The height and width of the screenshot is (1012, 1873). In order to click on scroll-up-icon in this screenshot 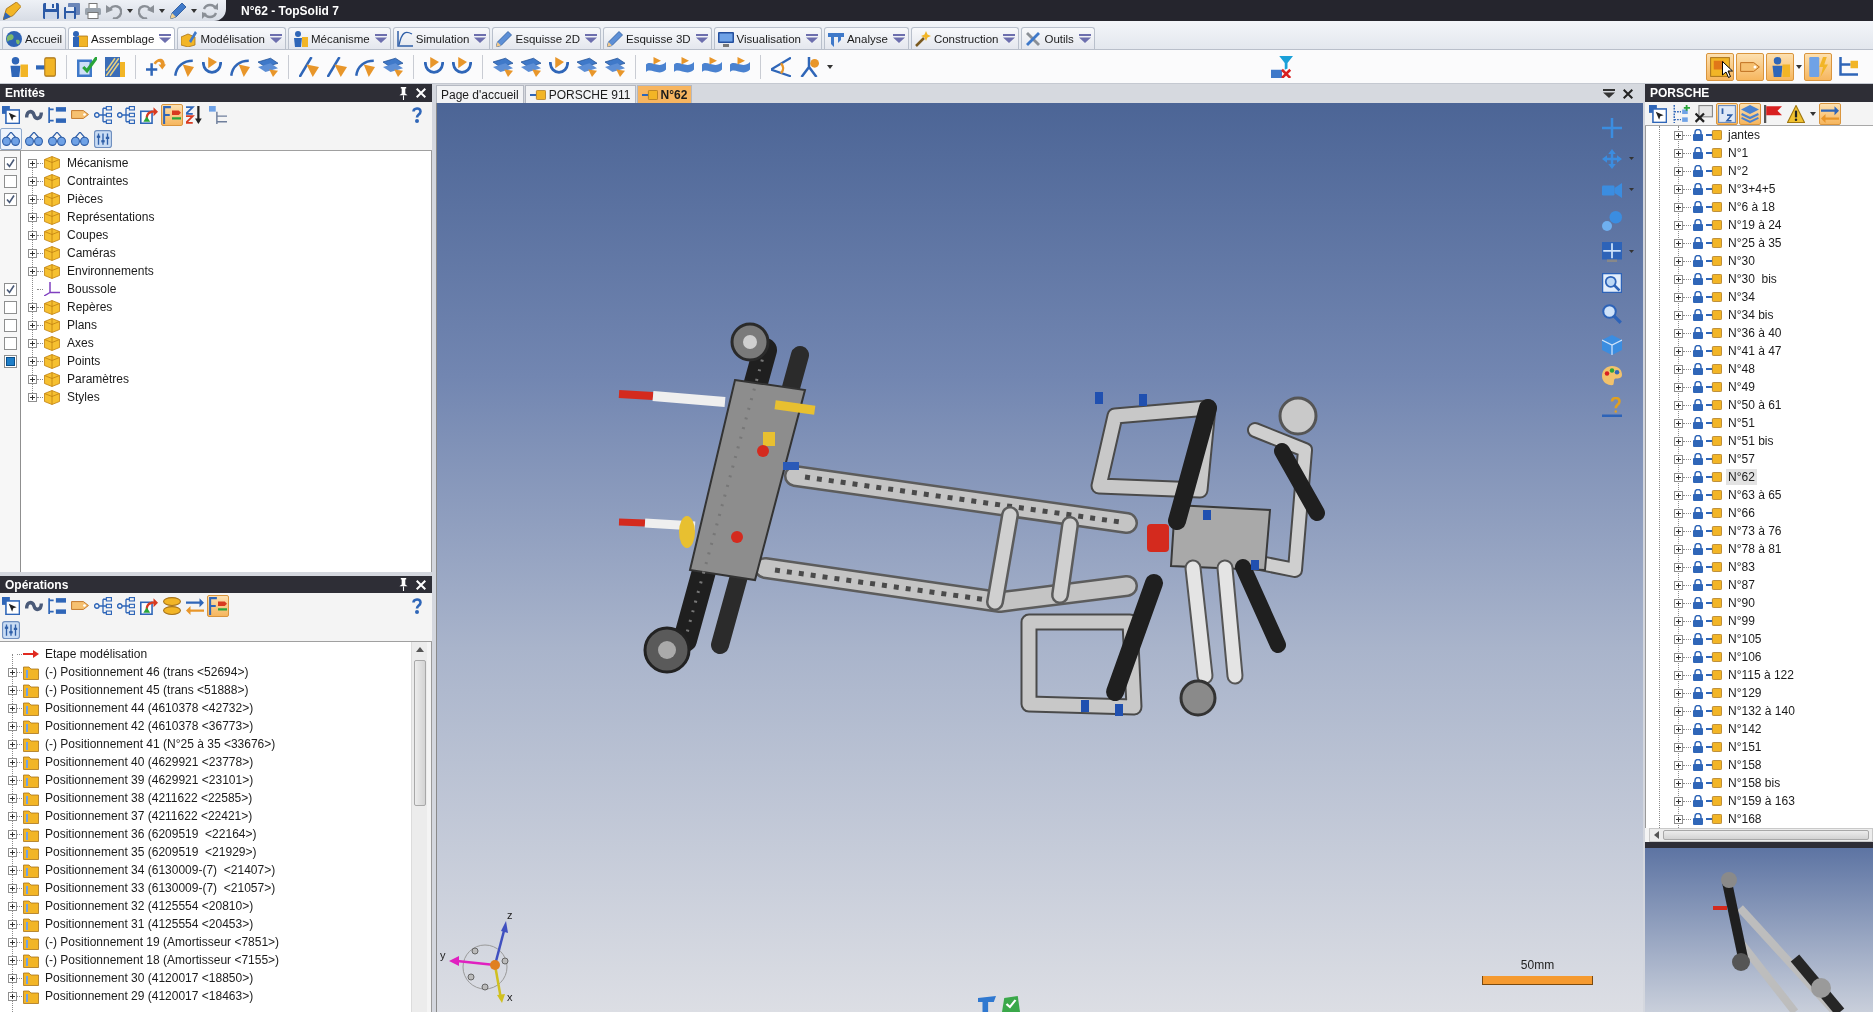, I will do `click(419, 649)`.